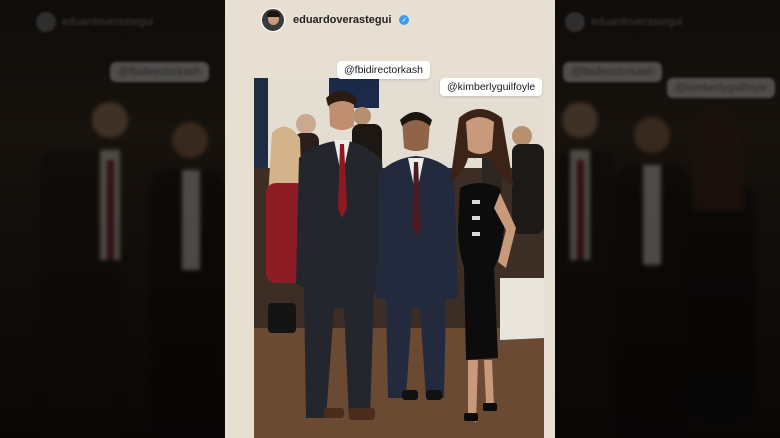 The width and height of the screenshot is (780, 438). What do you see at coordinates (273, 20) in the screenshot?
I see `profile-avatar` at bounding box center [273, 20].